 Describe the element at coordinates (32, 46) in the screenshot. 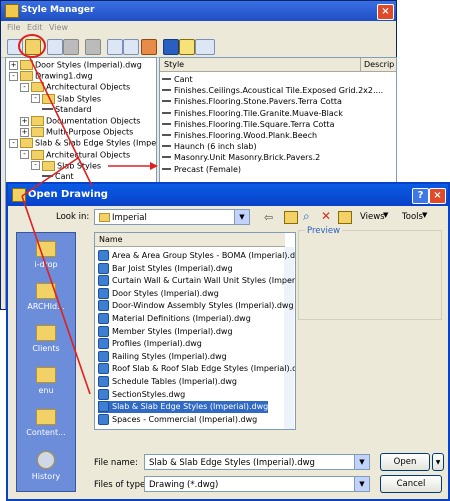

I see `annotation-circle` at that location.